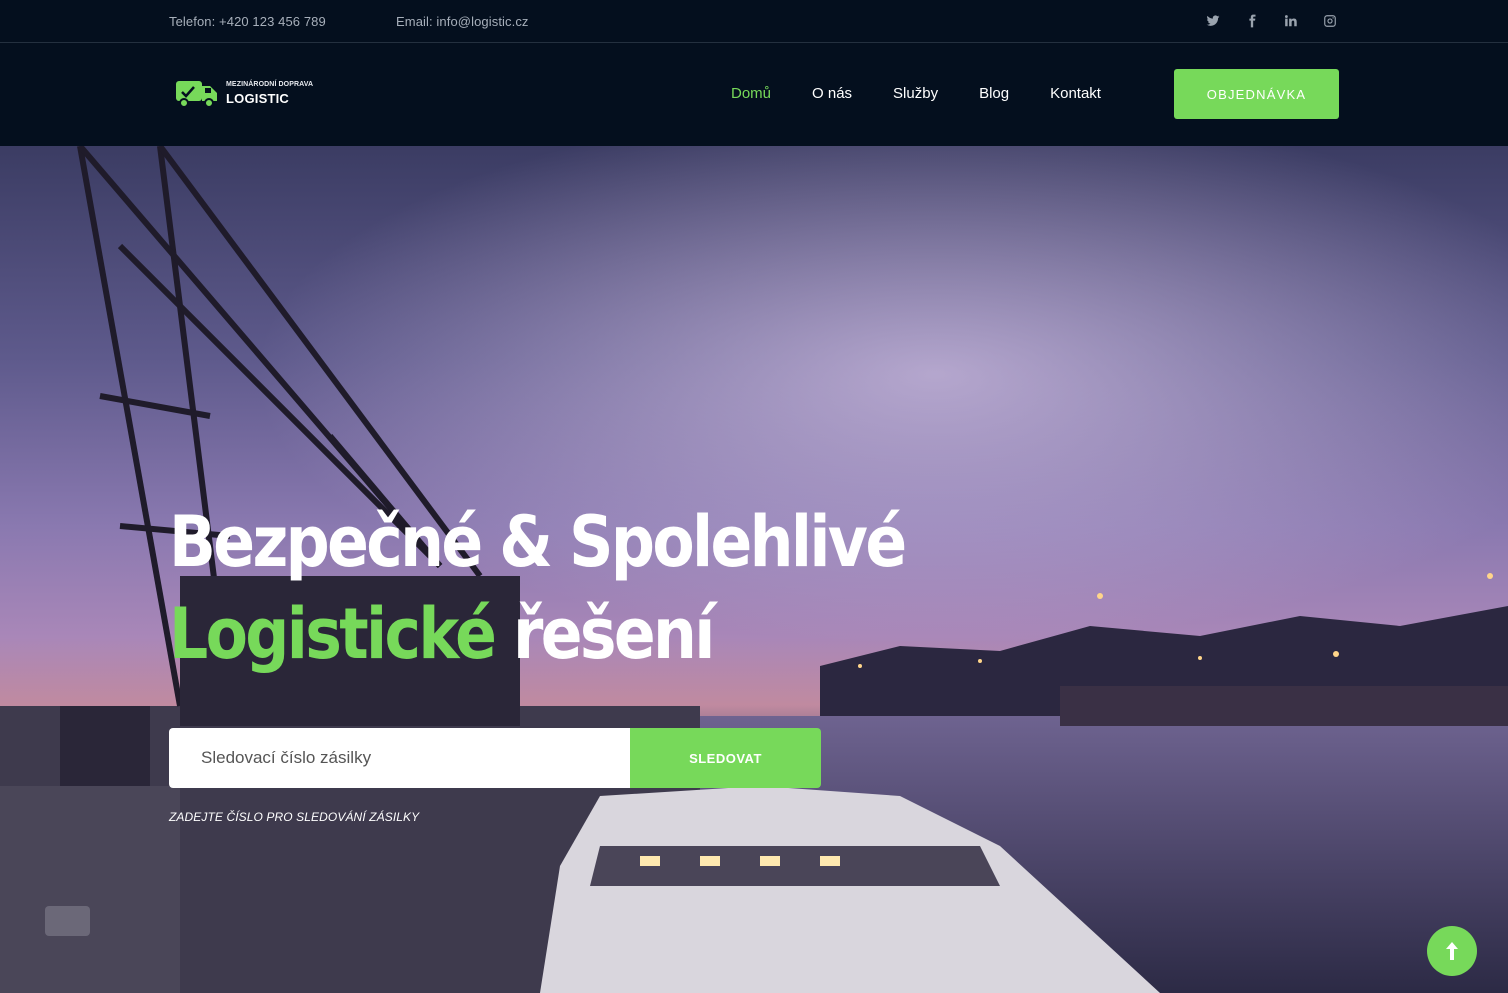 The width and height of the screenshot is (1508, 993). I want to click on twitter-icon, so click(1212, 21).